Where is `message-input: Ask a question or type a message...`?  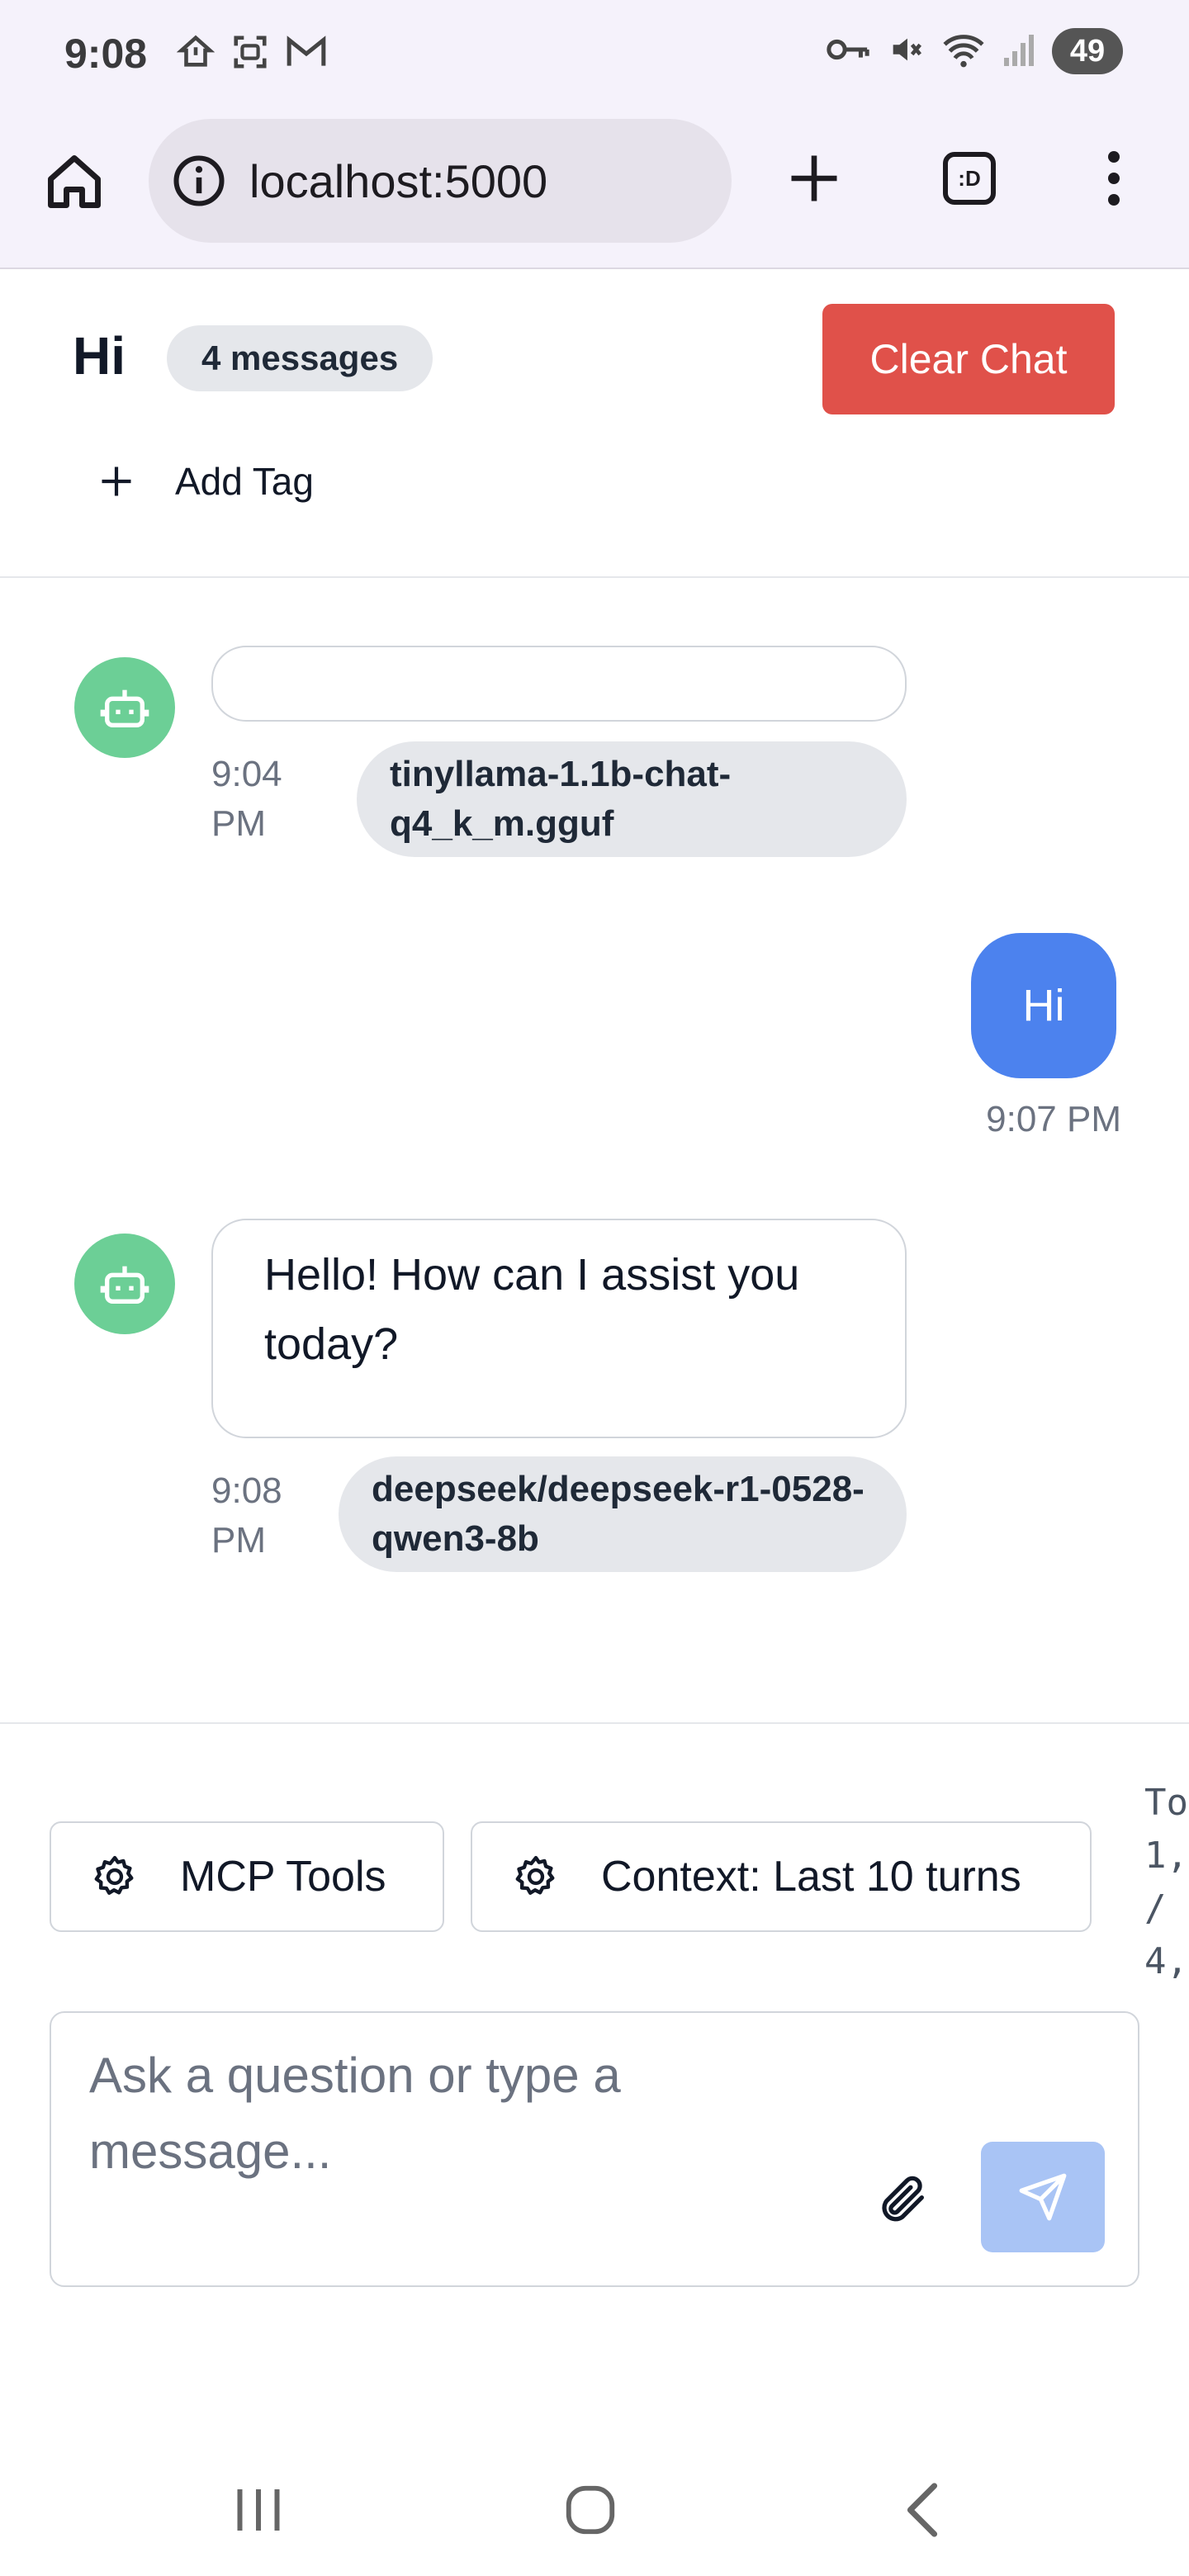
message-input: Ask a question or type a message... is located at coordinates (460, 2114).